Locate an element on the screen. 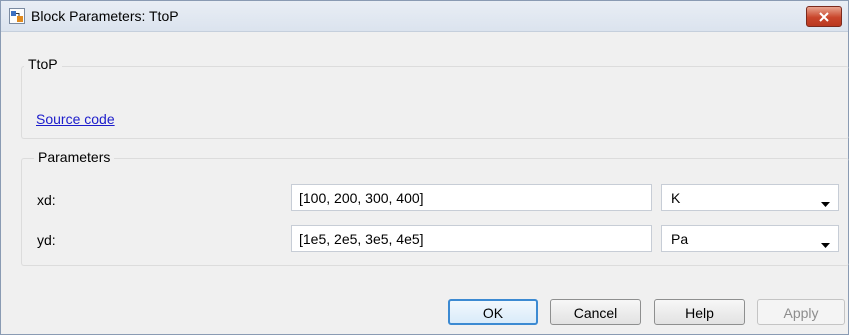  xd-label: xd: is located at coordinates (46, 200).